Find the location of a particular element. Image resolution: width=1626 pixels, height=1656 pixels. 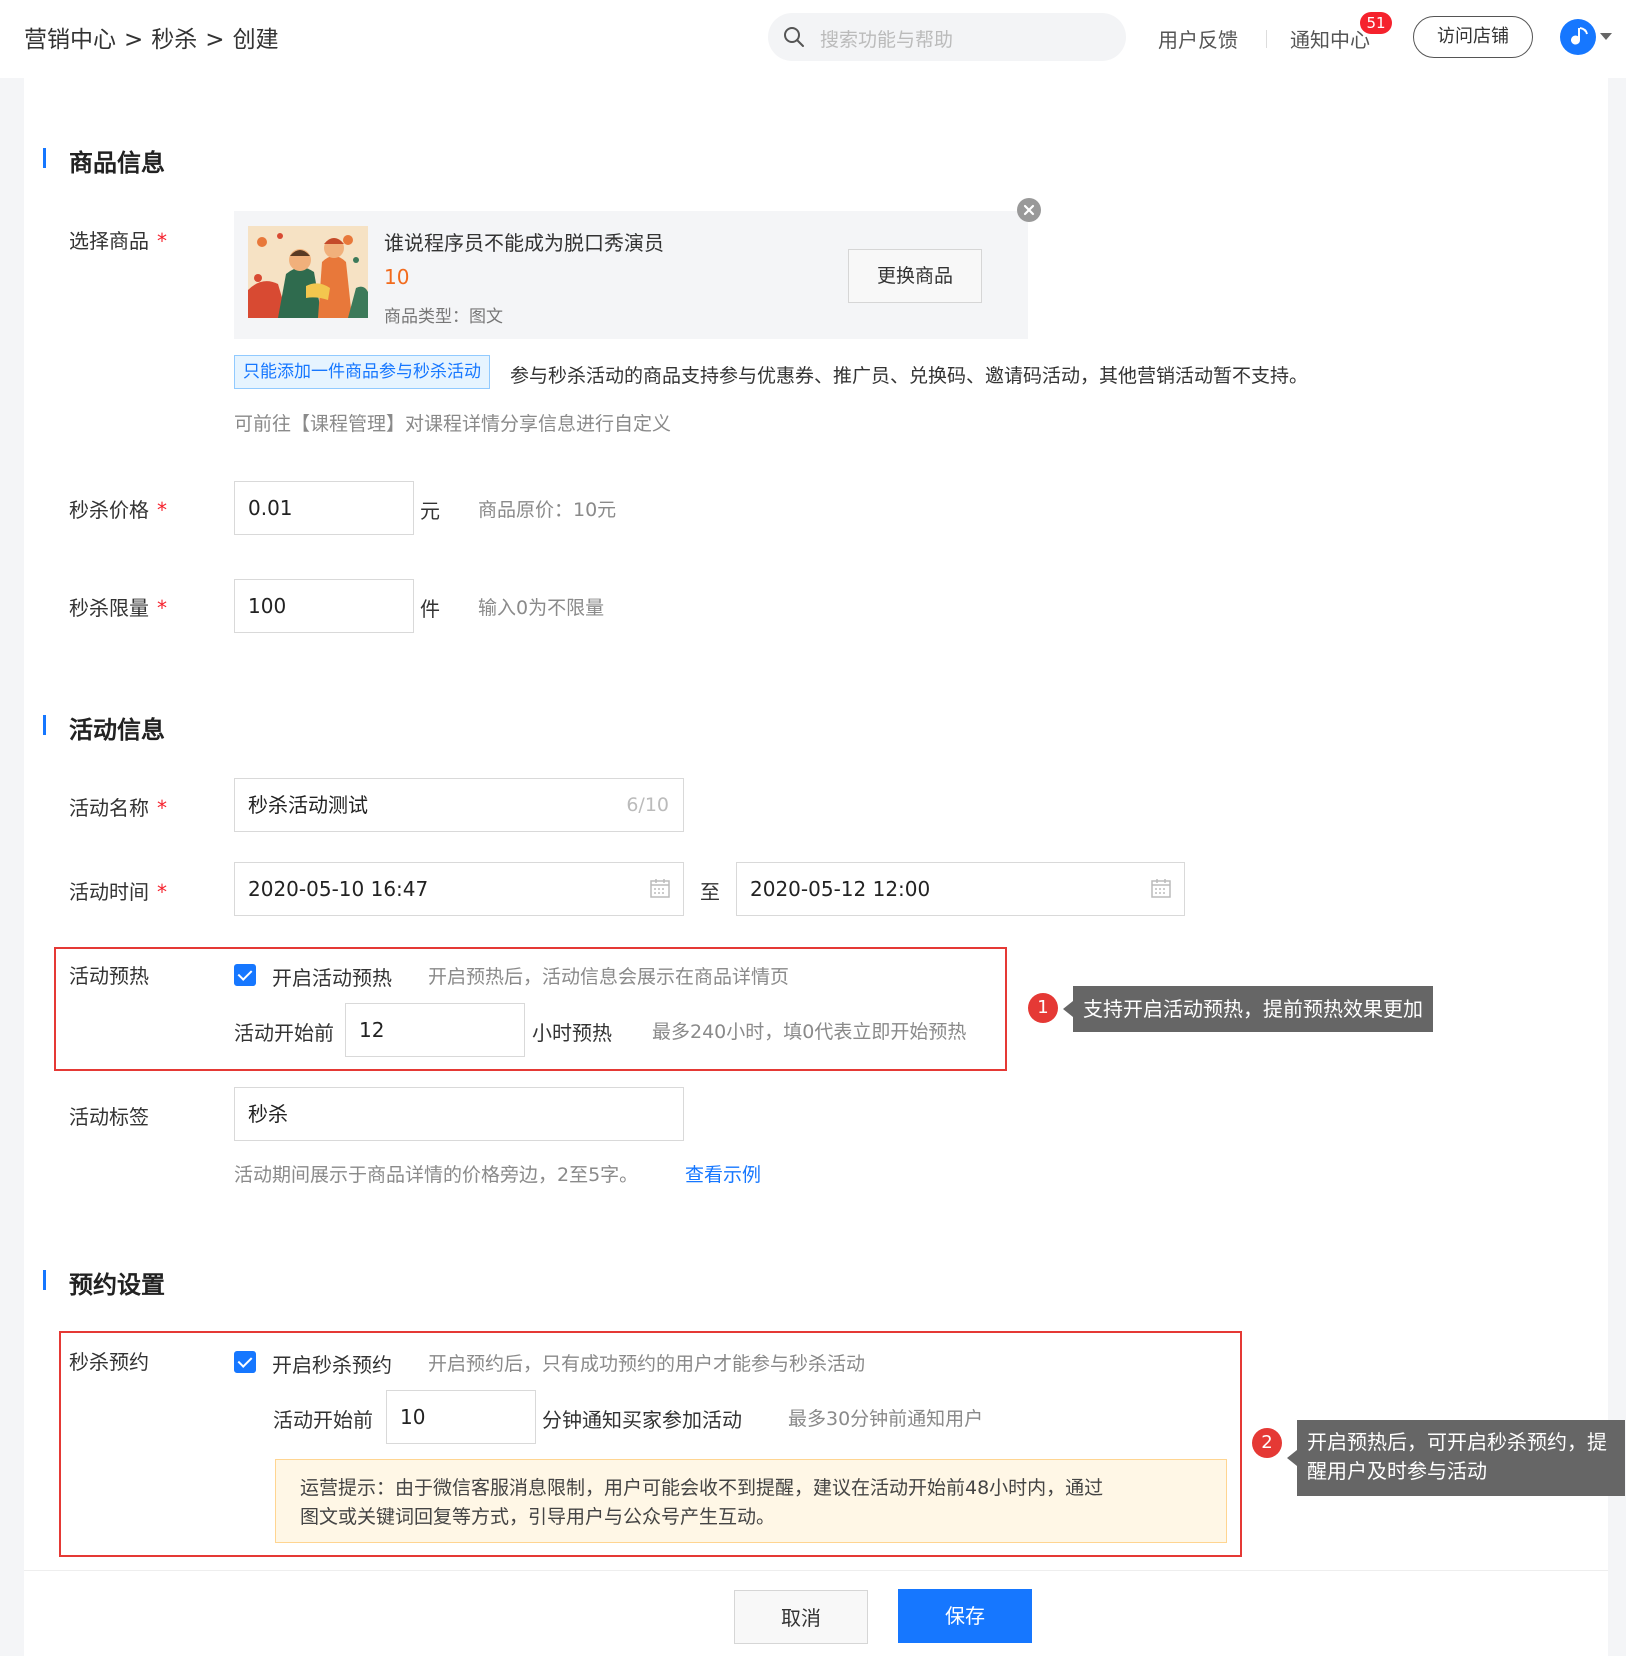

preheat-unit: 小时预热 is located at coordinates (572, 1033).